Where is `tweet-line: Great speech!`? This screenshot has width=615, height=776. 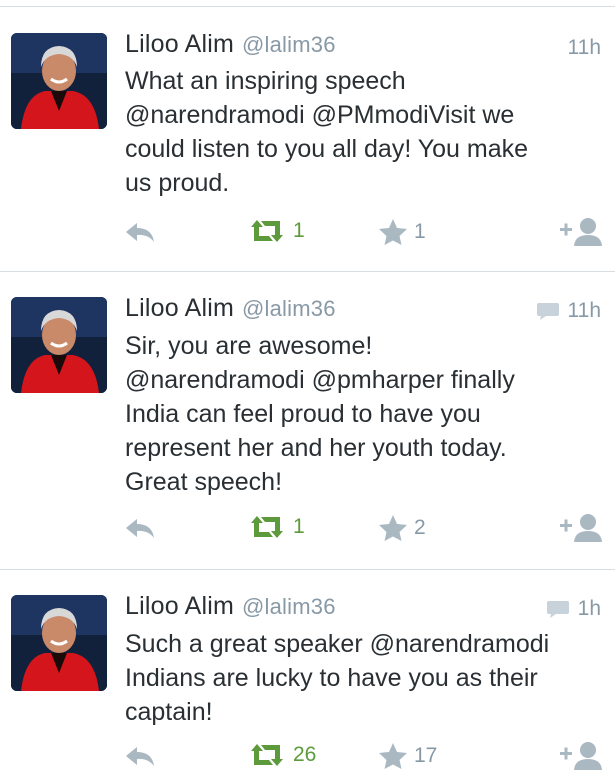
tweet-line: Great speech! is located at coordinates (204, 482).